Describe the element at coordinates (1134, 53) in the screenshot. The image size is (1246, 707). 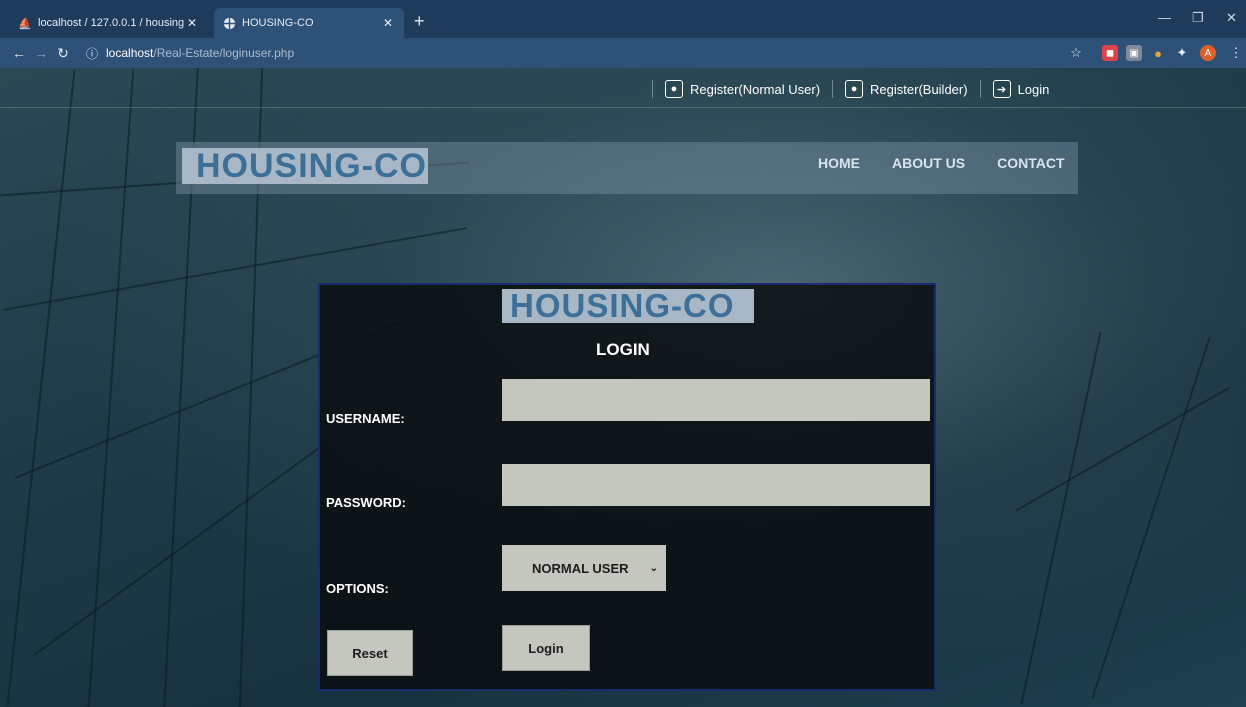
I see `extension-icon: ▣` at that location.